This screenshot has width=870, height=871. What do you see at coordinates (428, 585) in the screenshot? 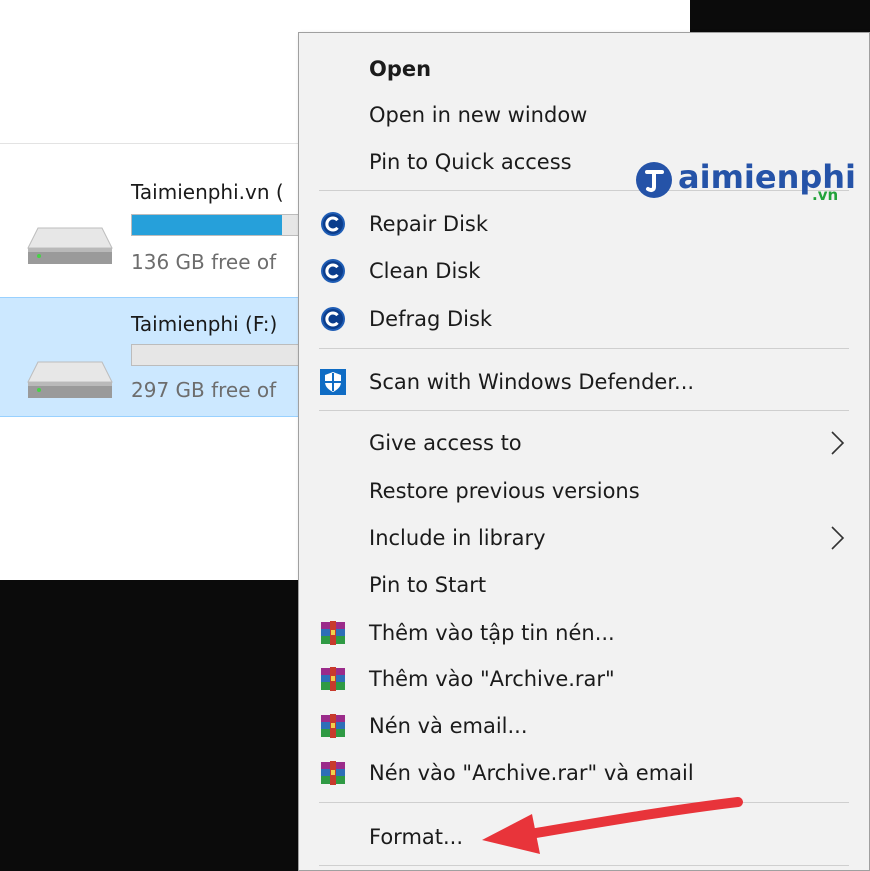
I see `menu-item-label: Pin to Start` at bounding box center [428, 585].